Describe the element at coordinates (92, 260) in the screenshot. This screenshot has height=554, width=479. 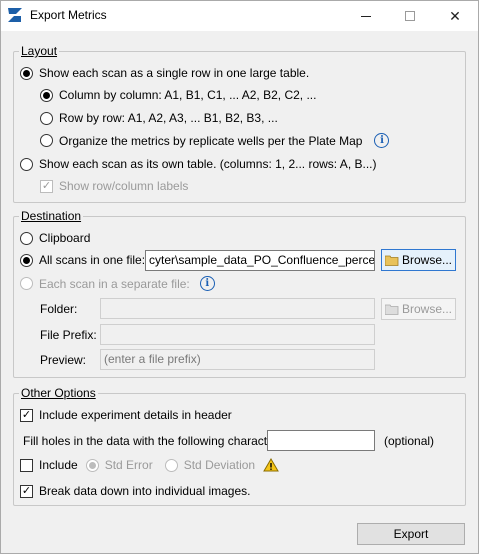
I see `one-file-label: All scans in one file:` at that location.